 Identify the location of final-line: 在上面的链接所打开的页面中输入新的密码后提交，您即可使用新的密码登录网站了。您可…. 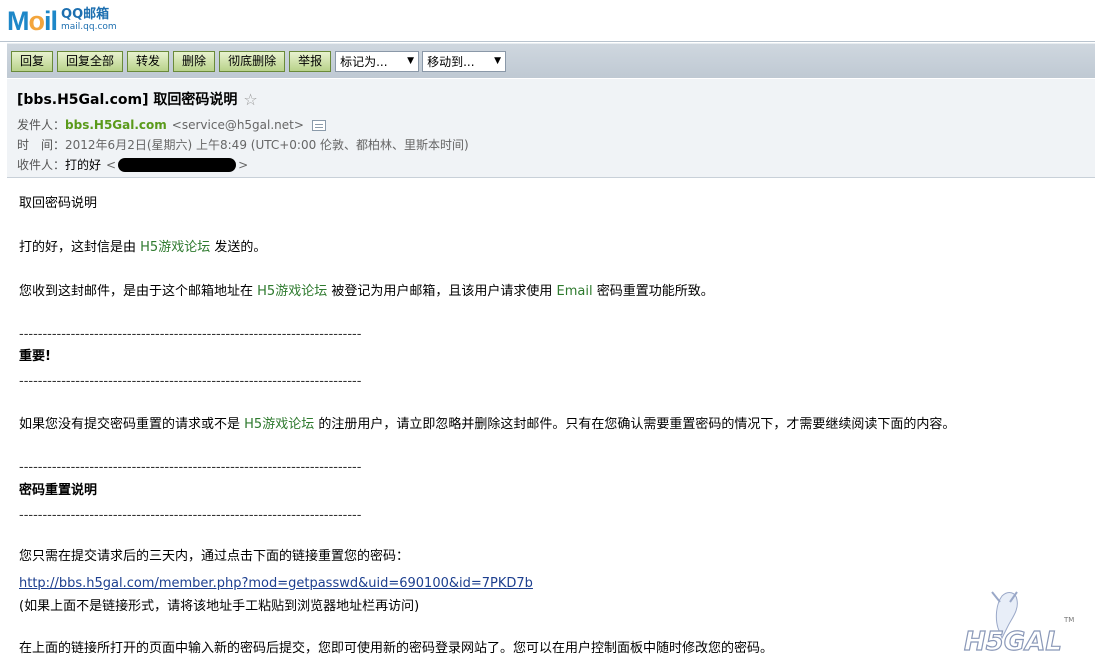
(396, 648).